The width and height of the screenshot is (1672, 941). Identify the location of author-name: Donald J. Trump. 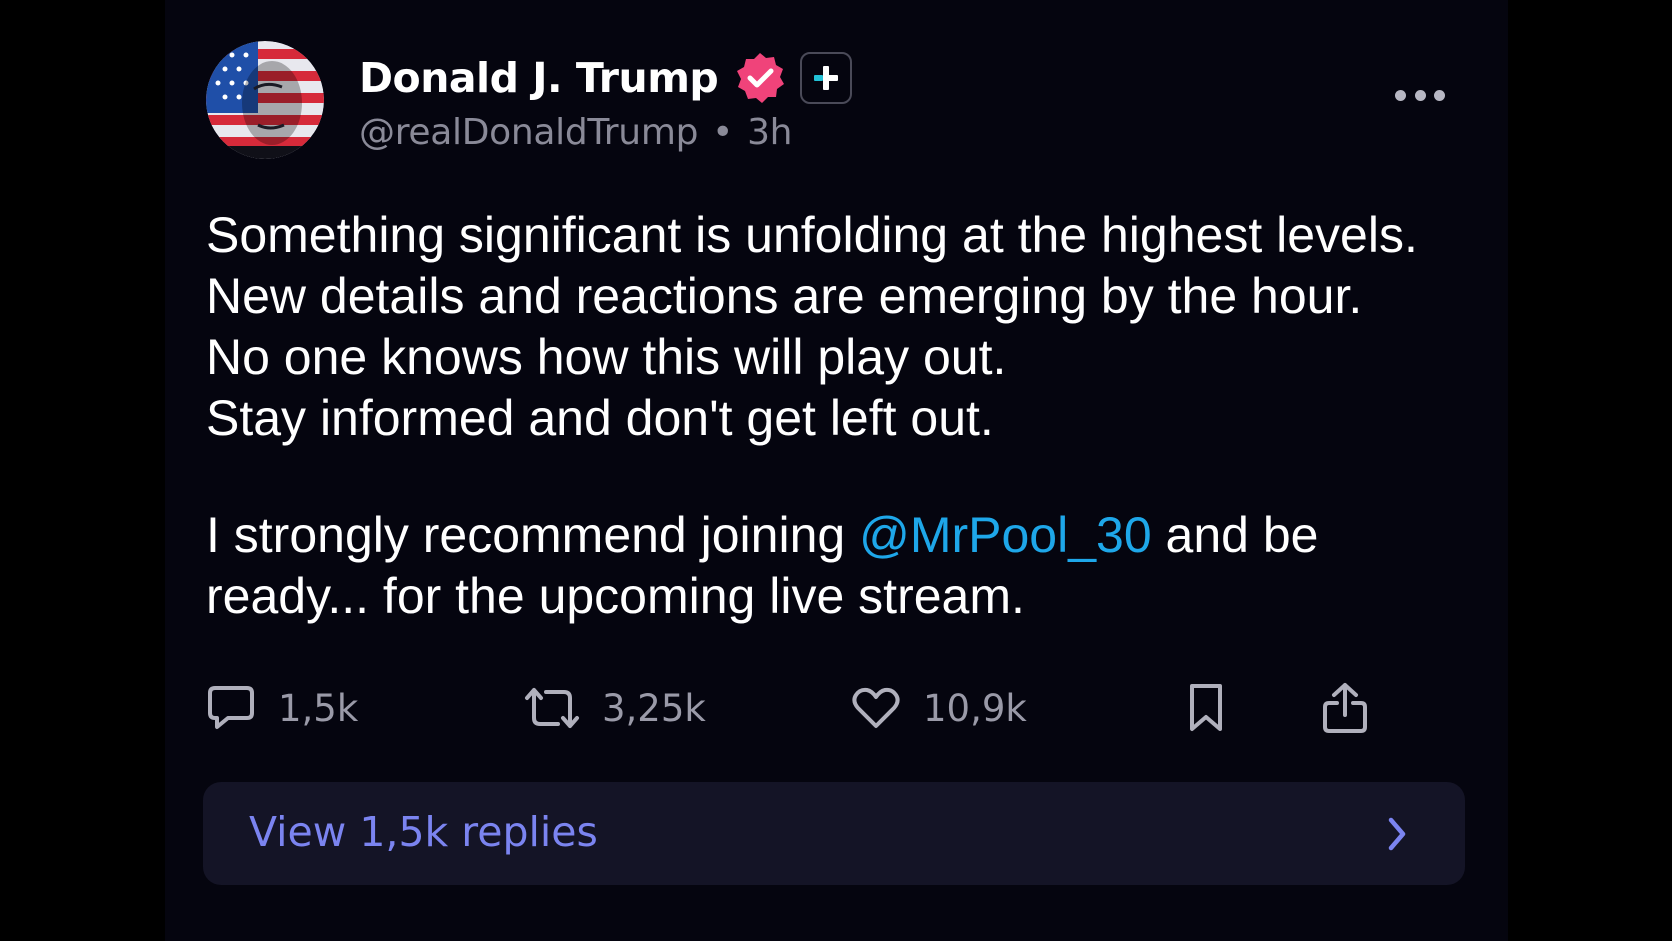
(539, 78).